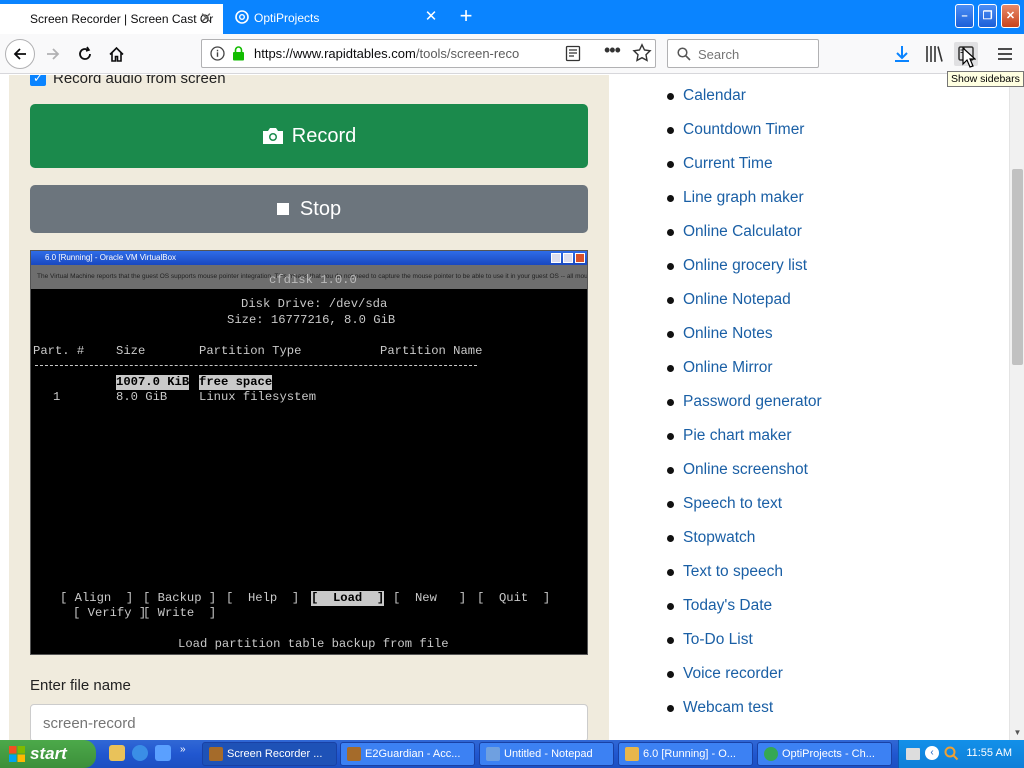 The image size is (1024, 768). Describe the element at coordinates (163, 753) in the screenshot. I see `media-player-icon` at that location.